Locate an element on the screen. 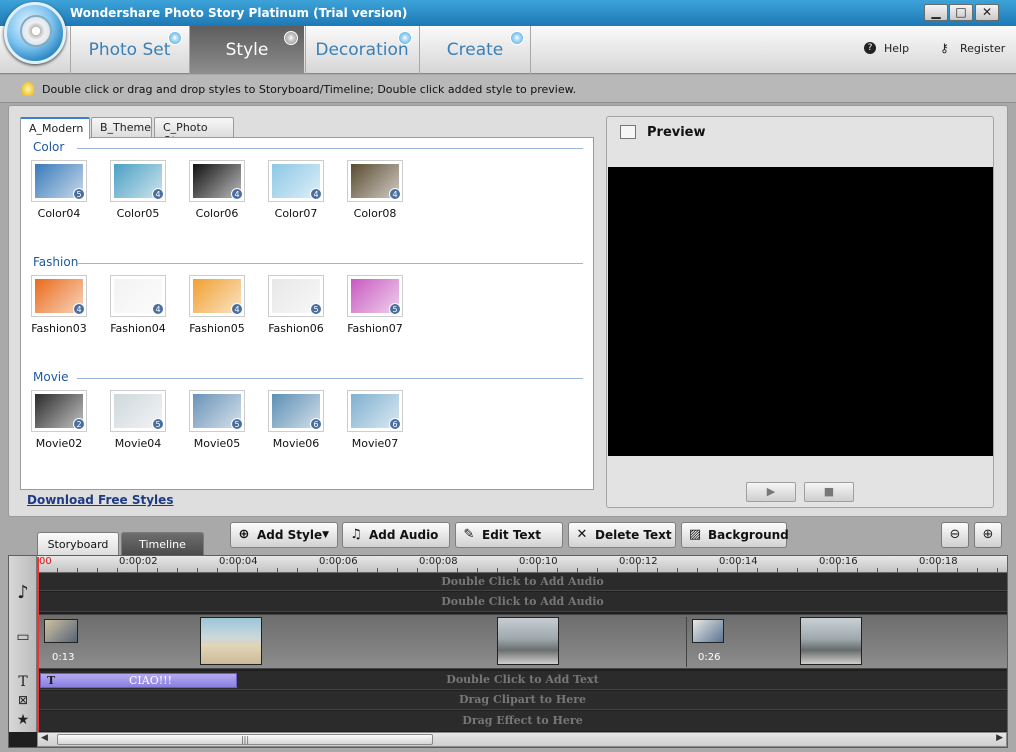 The image size is (1016, 752). play-button: ▶ is located at coordinates (771, 492).